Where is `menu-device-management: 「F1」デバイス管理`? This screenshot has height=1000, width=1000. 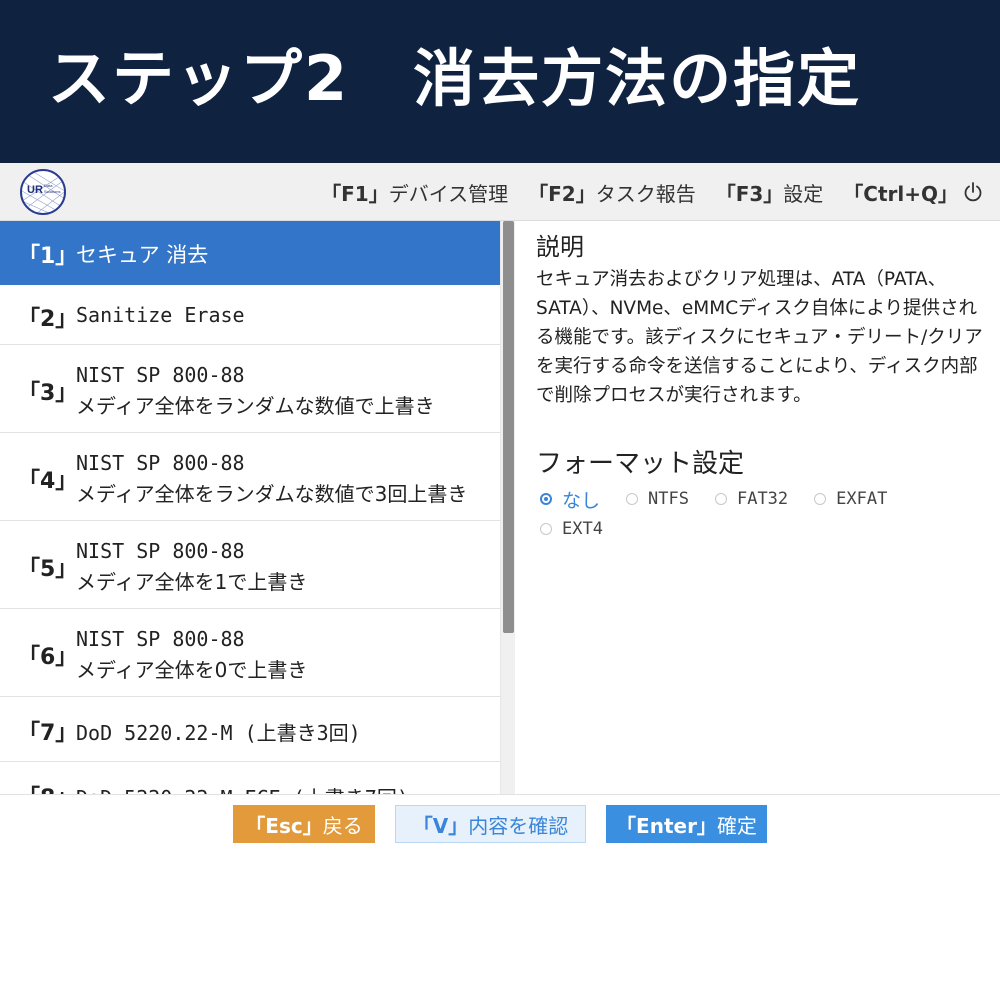
menu-device-management: 「F1」デバイス管理 is located at coordinates (414, 192).